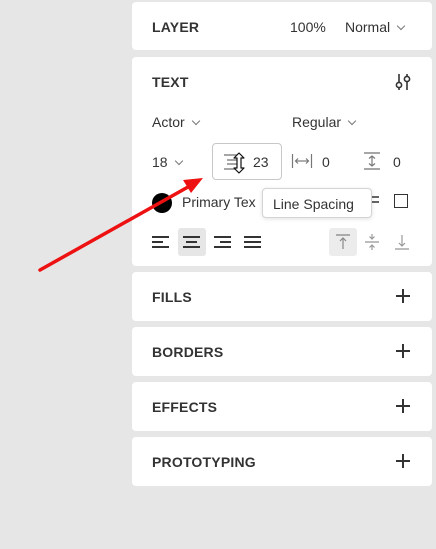 The image size is (436, 549). Describe the element at coordinates (282, 461) in the screenshot. I see `prototyping-panel: PROTOTYPING` at that location.